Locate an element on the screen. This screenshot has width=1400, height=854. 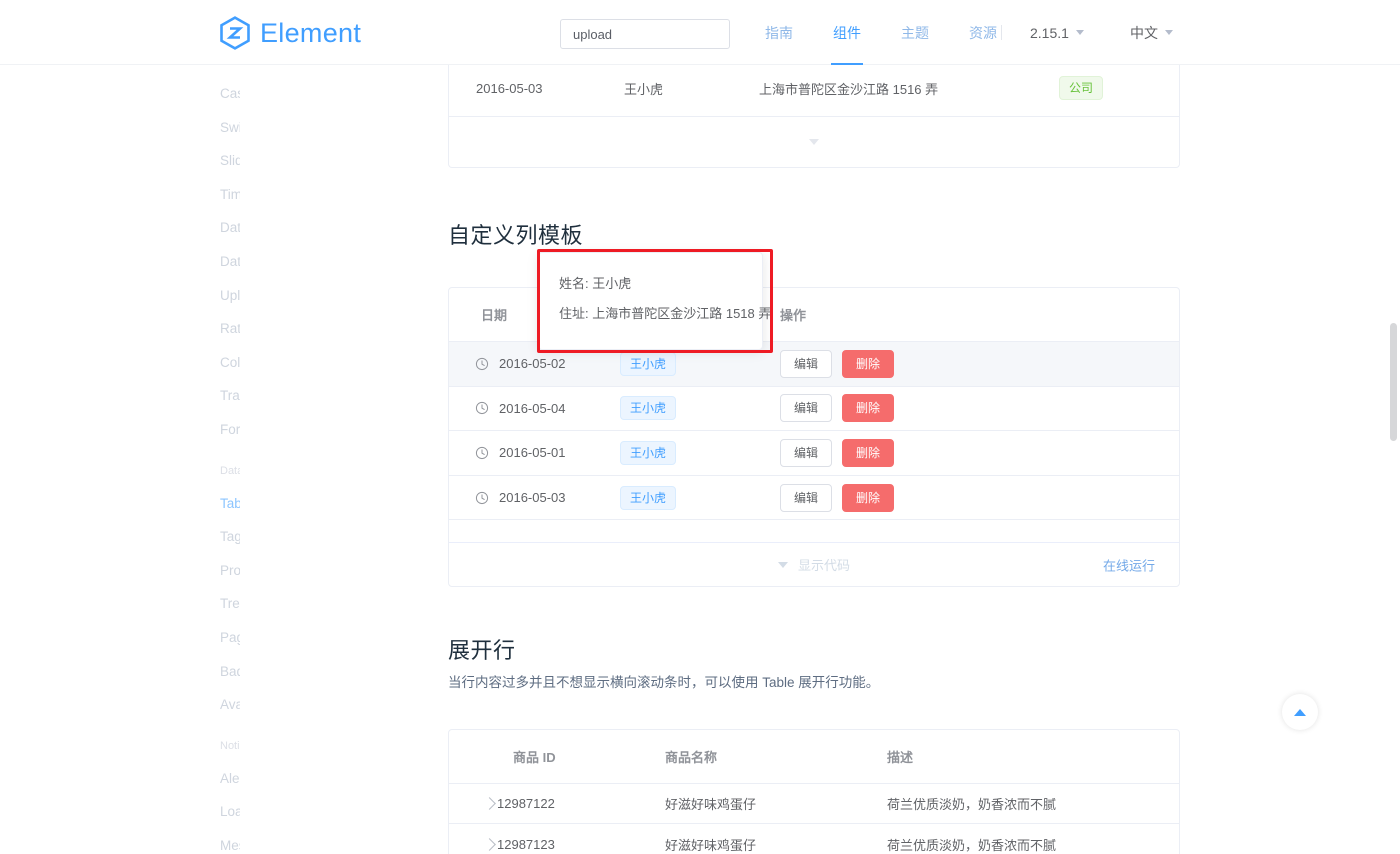
table-header-row: 商品 ID 商品名称 描述 is located at coordinates (814, 757).